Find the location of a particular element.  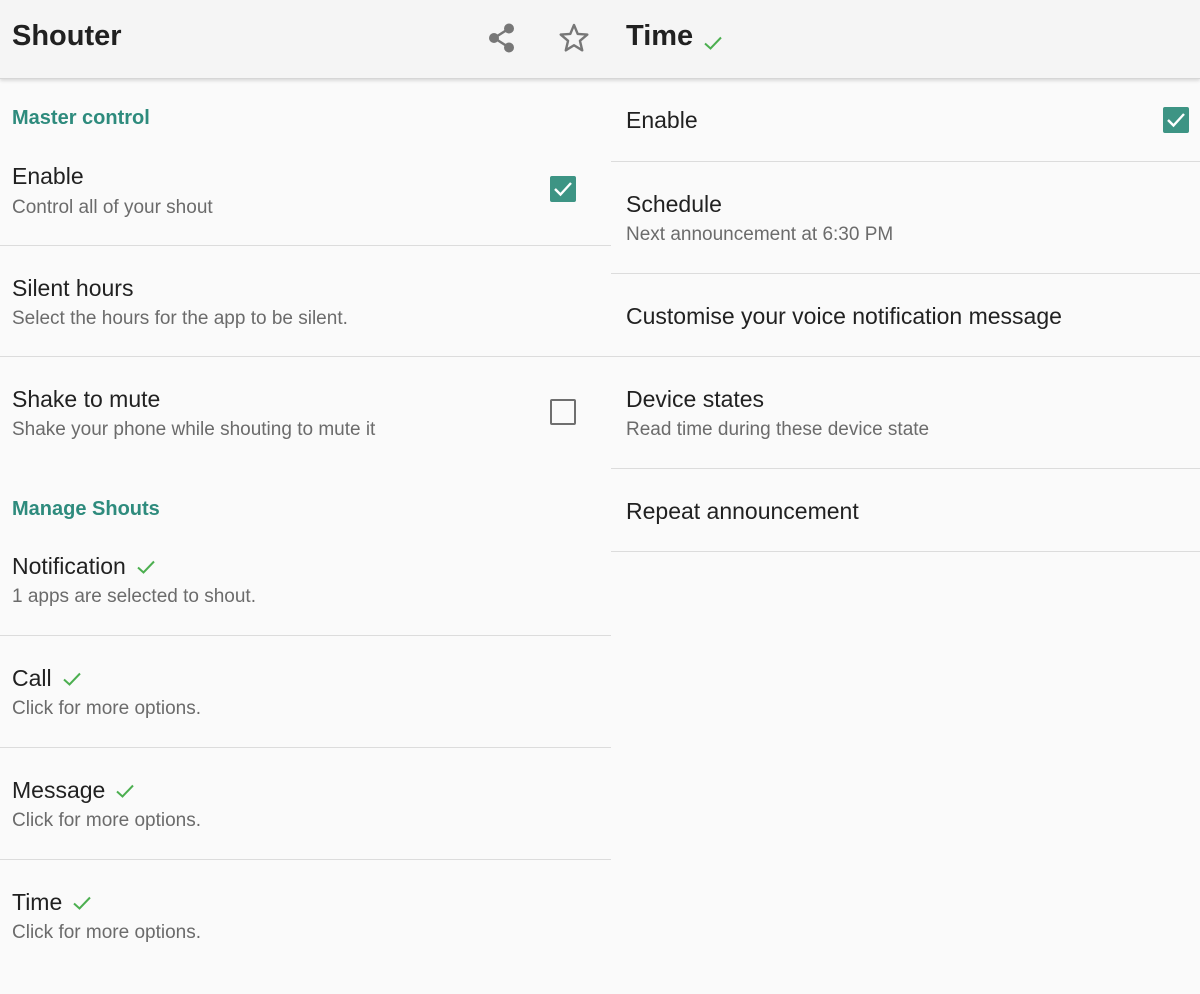

pref-title: Call is located at coordinates (47, 678).